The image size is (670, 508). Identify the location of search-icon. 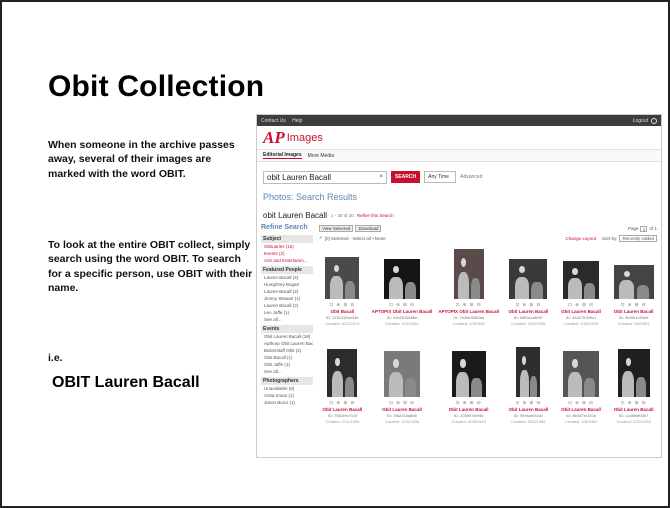
(654, 120).